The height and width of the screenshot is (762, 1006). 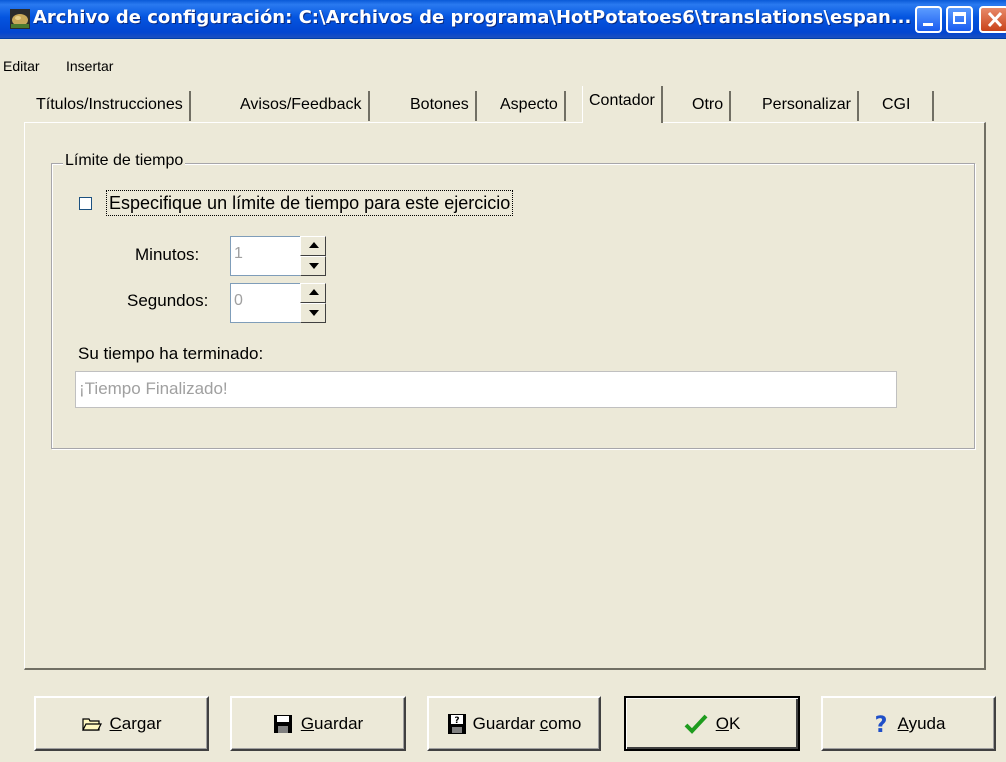 I want to click on seconds-up-button, so click(x=313, y=293).